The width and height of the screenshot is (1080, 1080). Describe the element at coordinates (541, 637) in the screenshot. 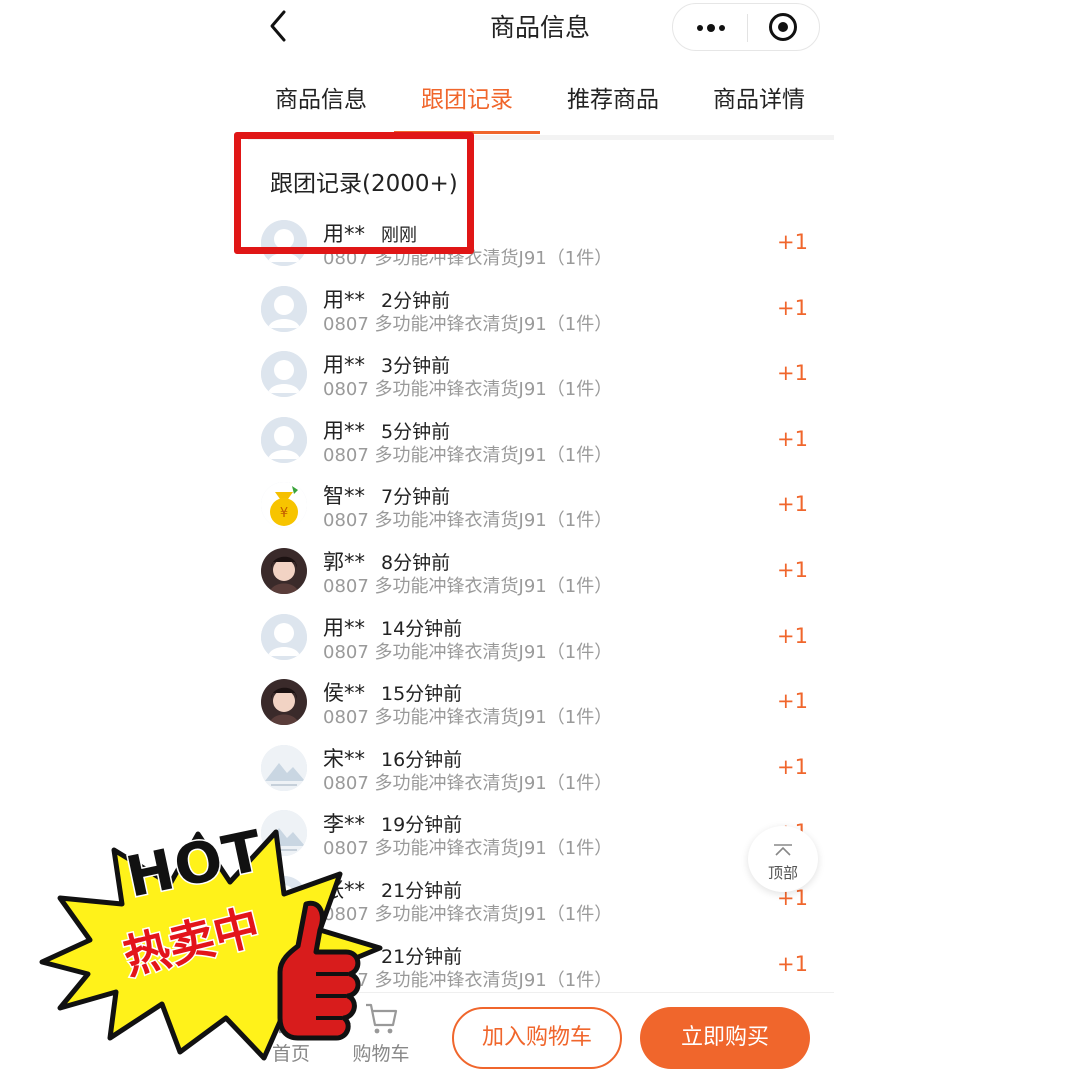

I see `record-row: 用** 14分钟前 0807 多功能冲锋衣清货J91（1件） +1` at that location.